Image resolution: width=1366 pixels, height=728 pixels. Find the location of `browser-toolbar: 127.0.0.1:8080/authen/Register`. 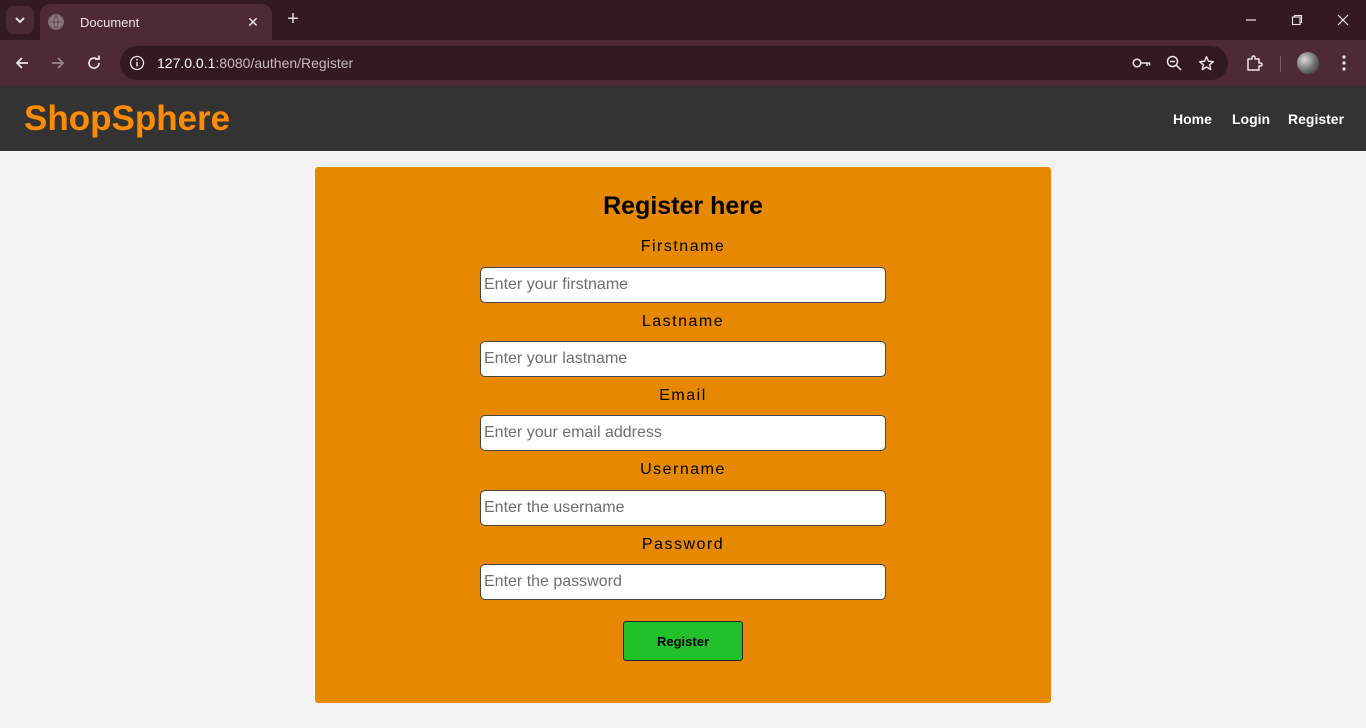

browser-toolbar: 127.0.0.1:8080/authen/Register is located at coordinates (683, 63).